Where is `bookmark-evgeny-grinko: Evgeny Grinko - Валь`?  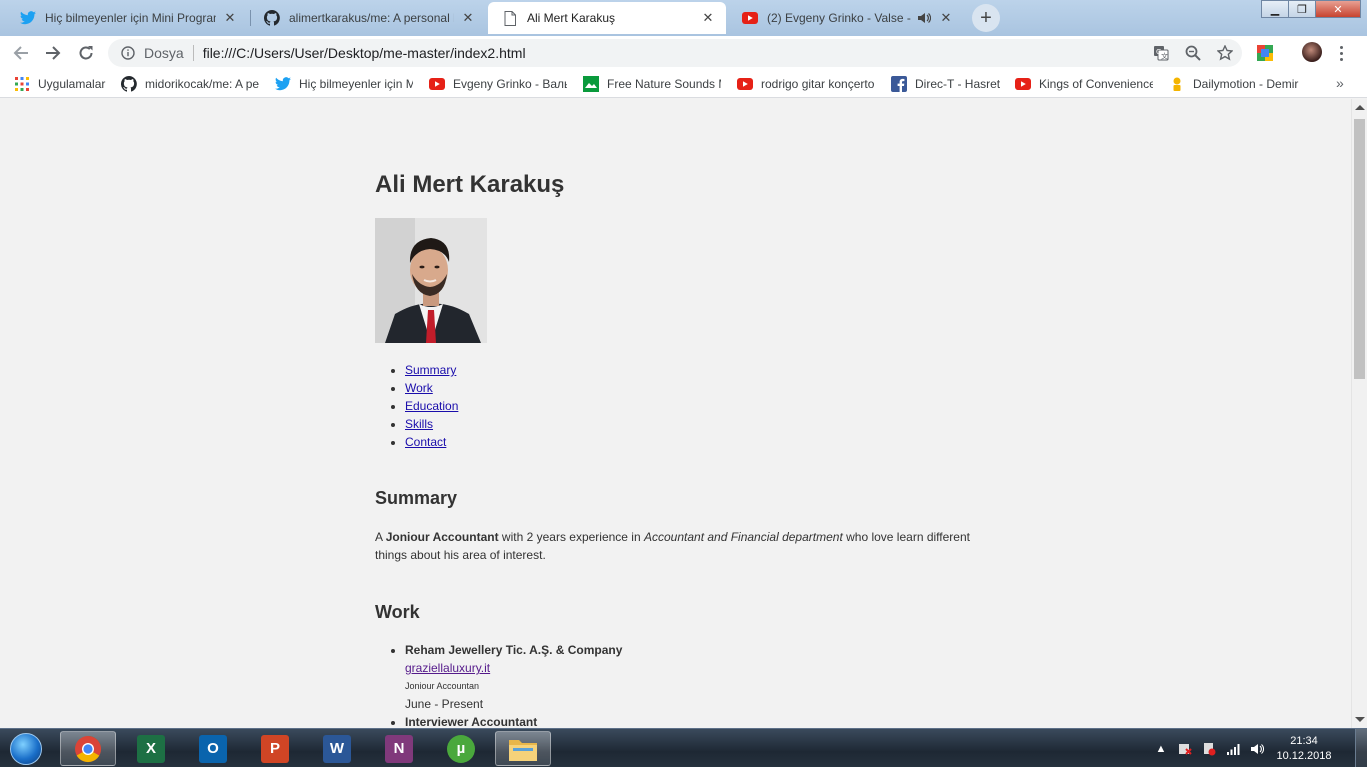
bookmark-evgeny-grinko: Evgeny Grinko - Валь is located at coordinates (498, 84).